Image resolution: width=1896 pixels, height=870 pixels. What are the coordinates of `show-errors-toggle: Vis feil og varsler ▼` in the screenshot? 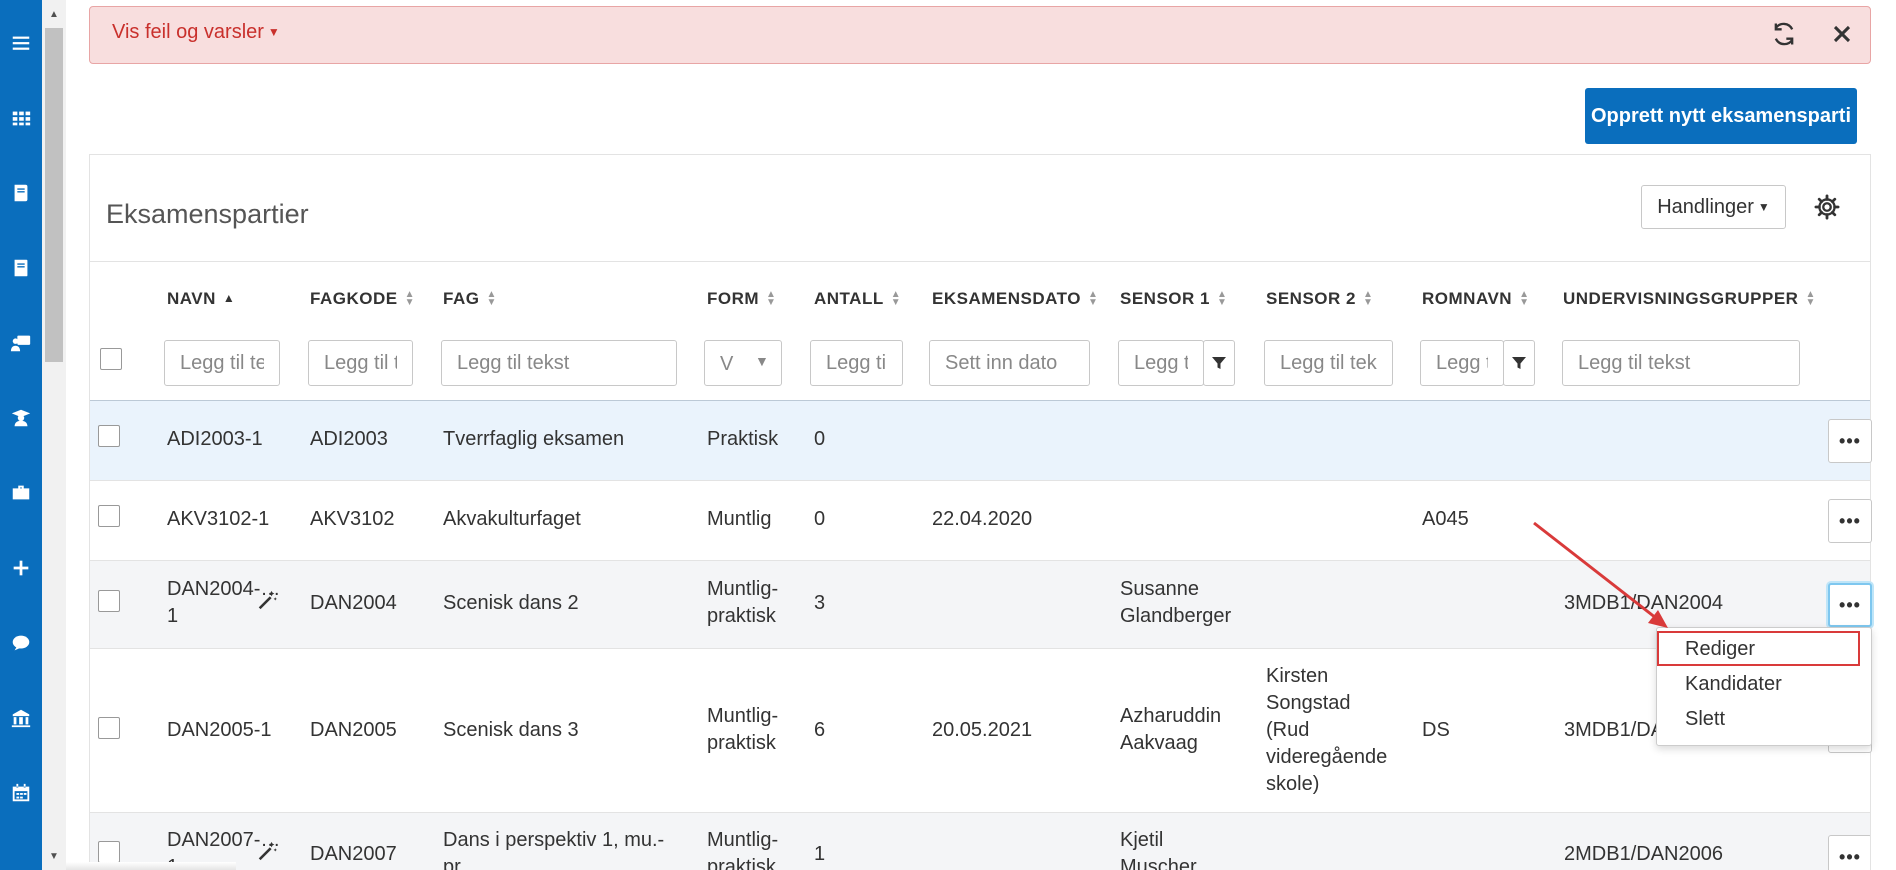 It's located at (196, 32).